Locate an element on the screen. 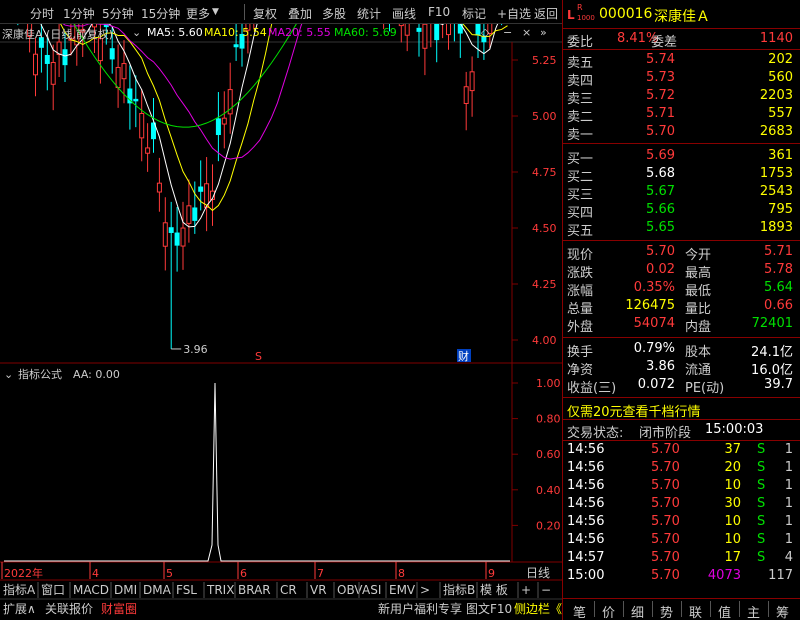 The image size is (800, 620). indicator-tab: > is located at coordinates (425, 590).